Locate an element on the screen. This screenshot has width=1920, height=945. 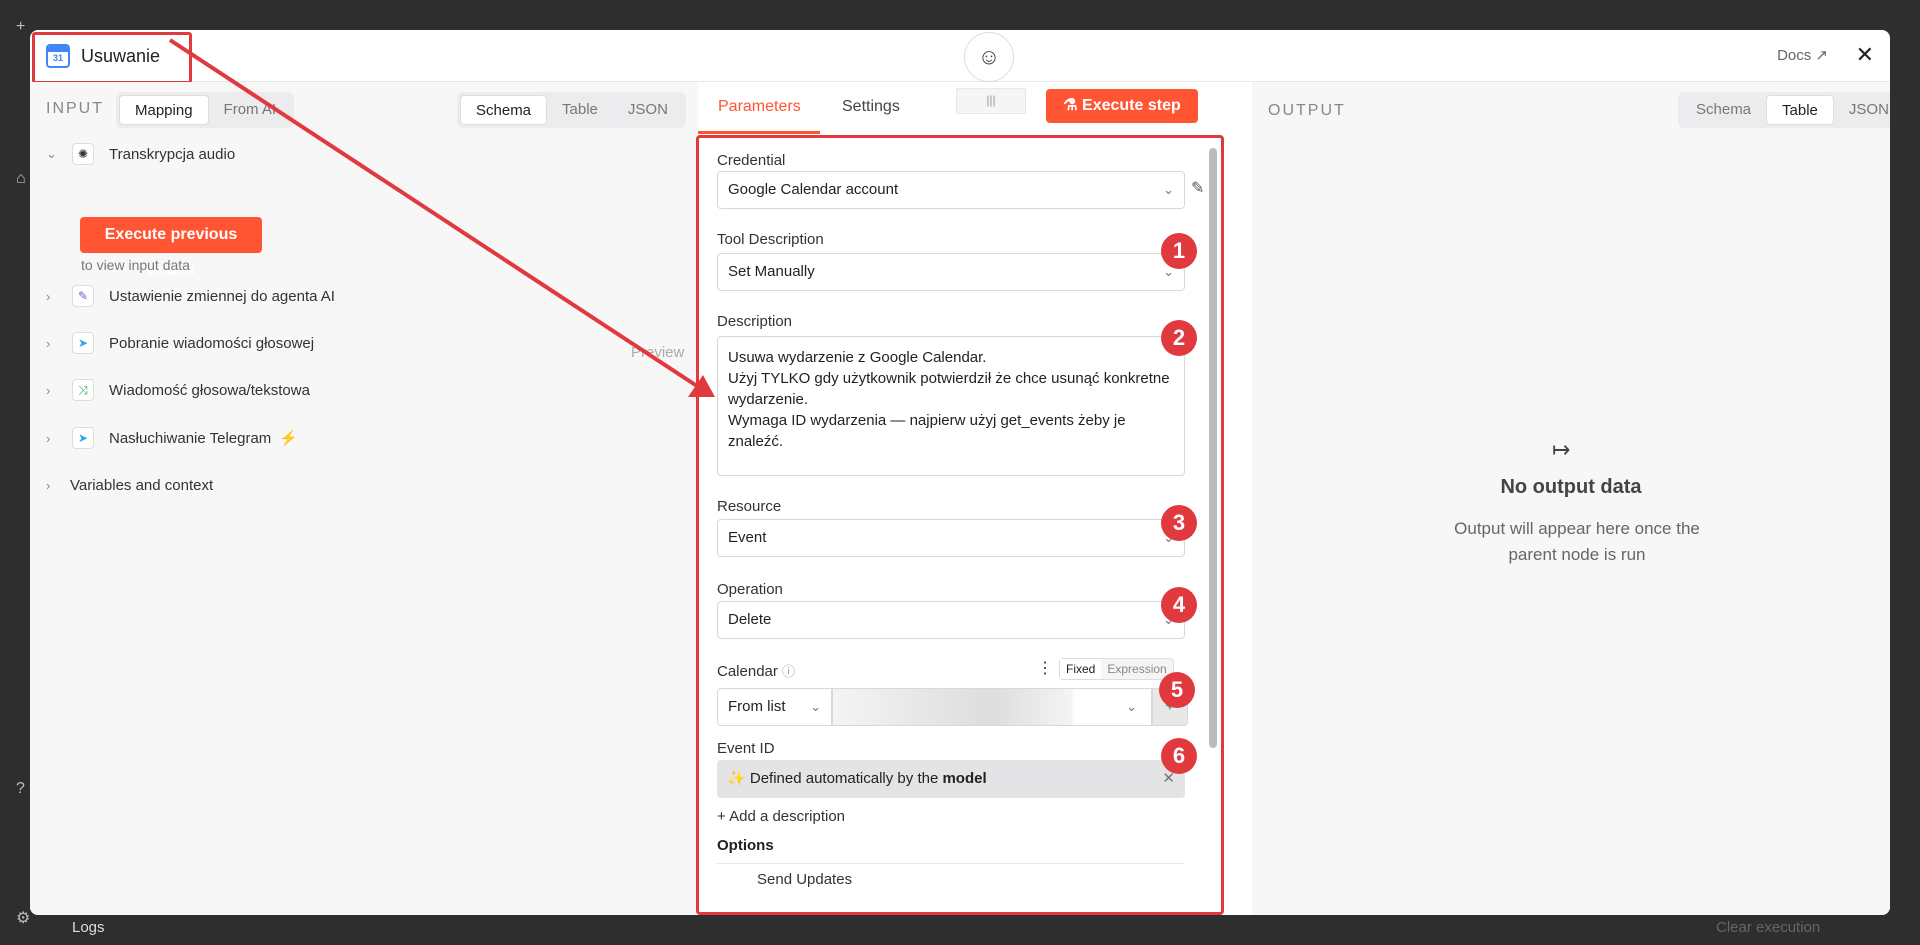
tool-description-label: Tool Description is located at coordinates (770, 239).